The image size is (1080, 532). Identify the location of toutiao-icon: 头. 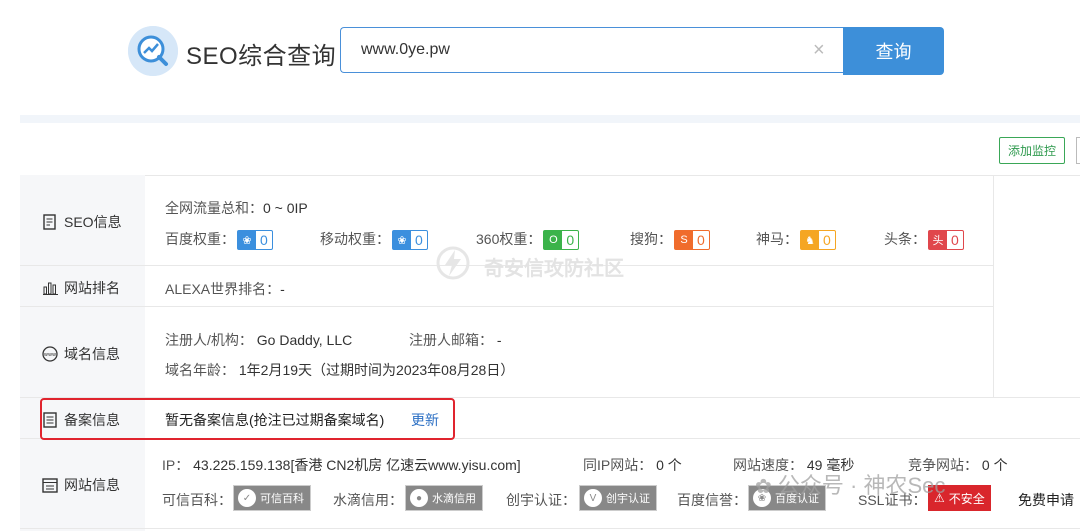
(938, 240).